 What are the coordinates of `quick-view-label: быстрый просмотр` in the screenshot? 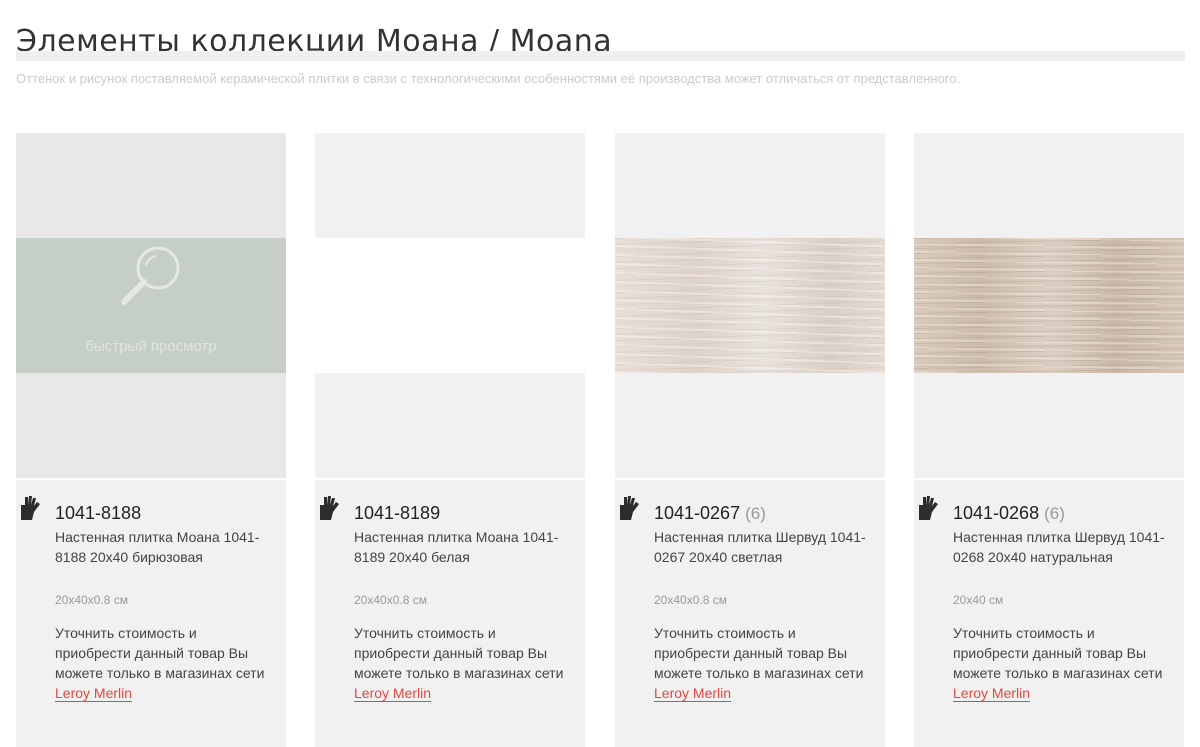 It's located at (151, 346).